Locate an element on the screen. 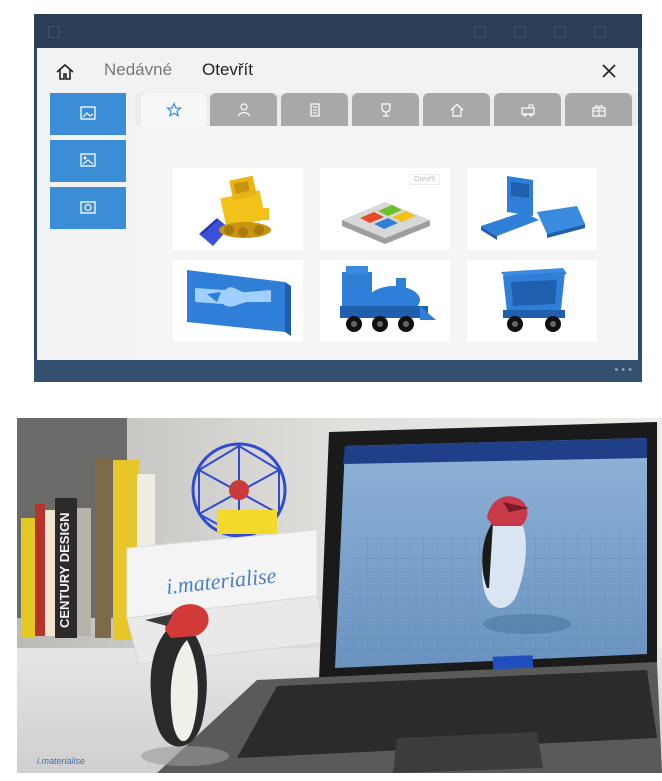 The image size is (662, 781). category-tabs is located at coordinates (386, 109).